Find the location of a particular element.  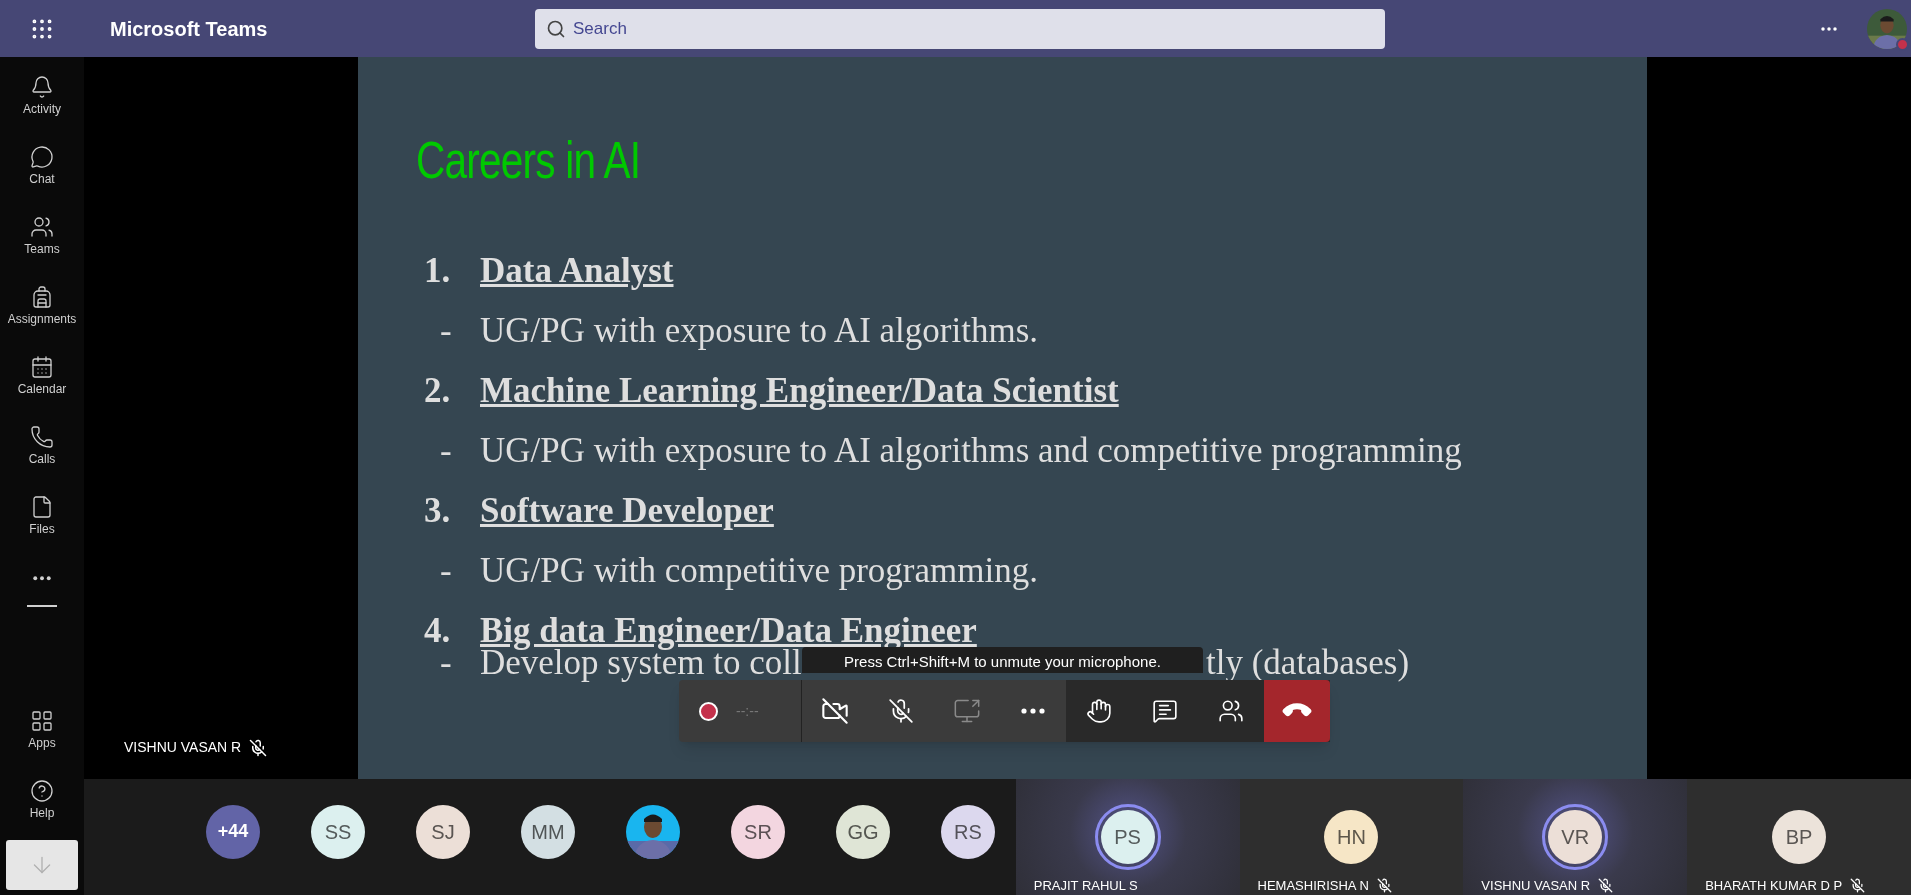

sidebar-item: Apps is located at coordinates (42, 729).